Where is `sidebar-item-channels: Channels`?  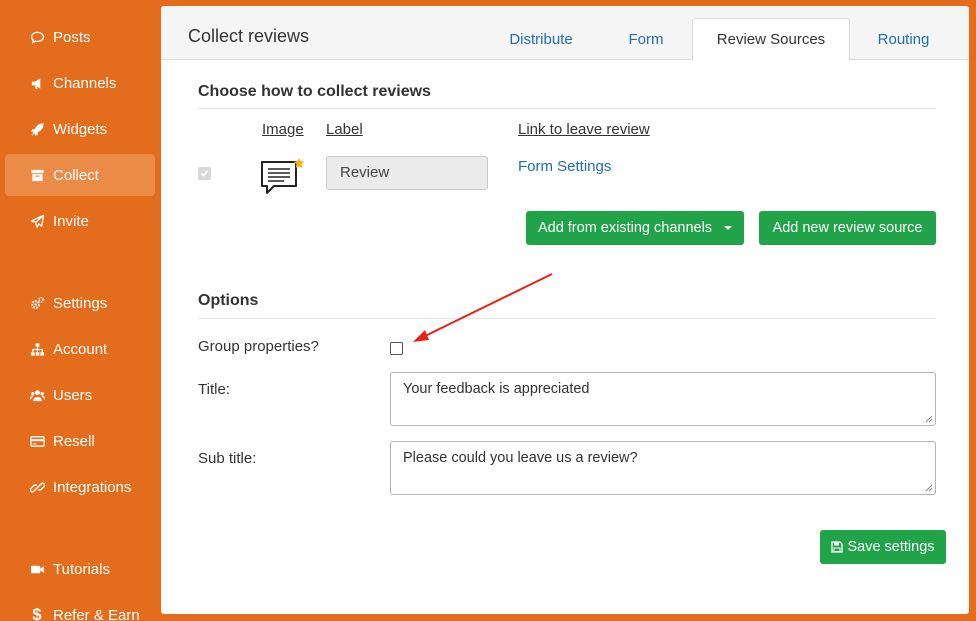
sidebar-item-channels: Channels is located at coordinates (80, 83).